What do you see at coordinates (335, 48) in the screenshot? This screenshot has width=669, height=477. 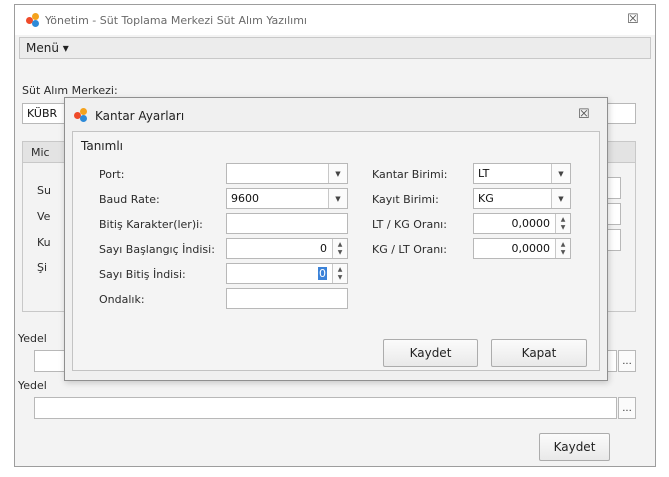 I see `menu-bar: Menü ▾` at bounding box center [335, 48].